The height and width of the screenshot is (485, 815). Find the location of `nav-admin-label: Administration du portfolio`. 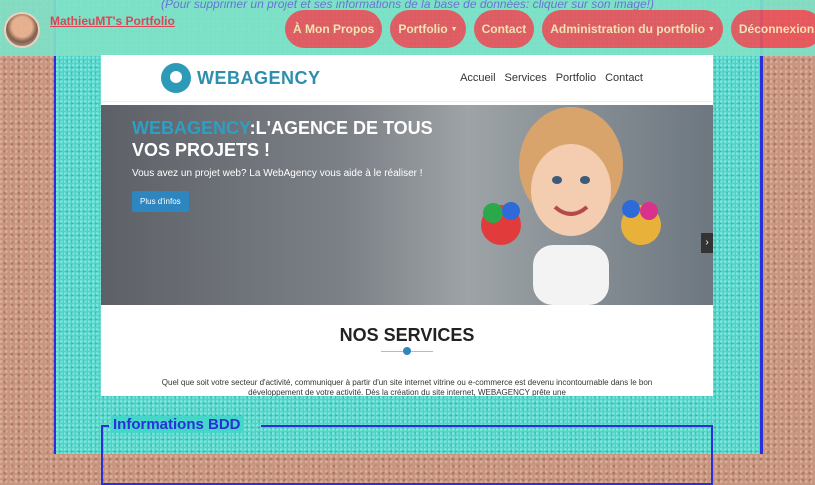

nav-admin-label: Administration du portfolio is located at coordinates (627, 29).